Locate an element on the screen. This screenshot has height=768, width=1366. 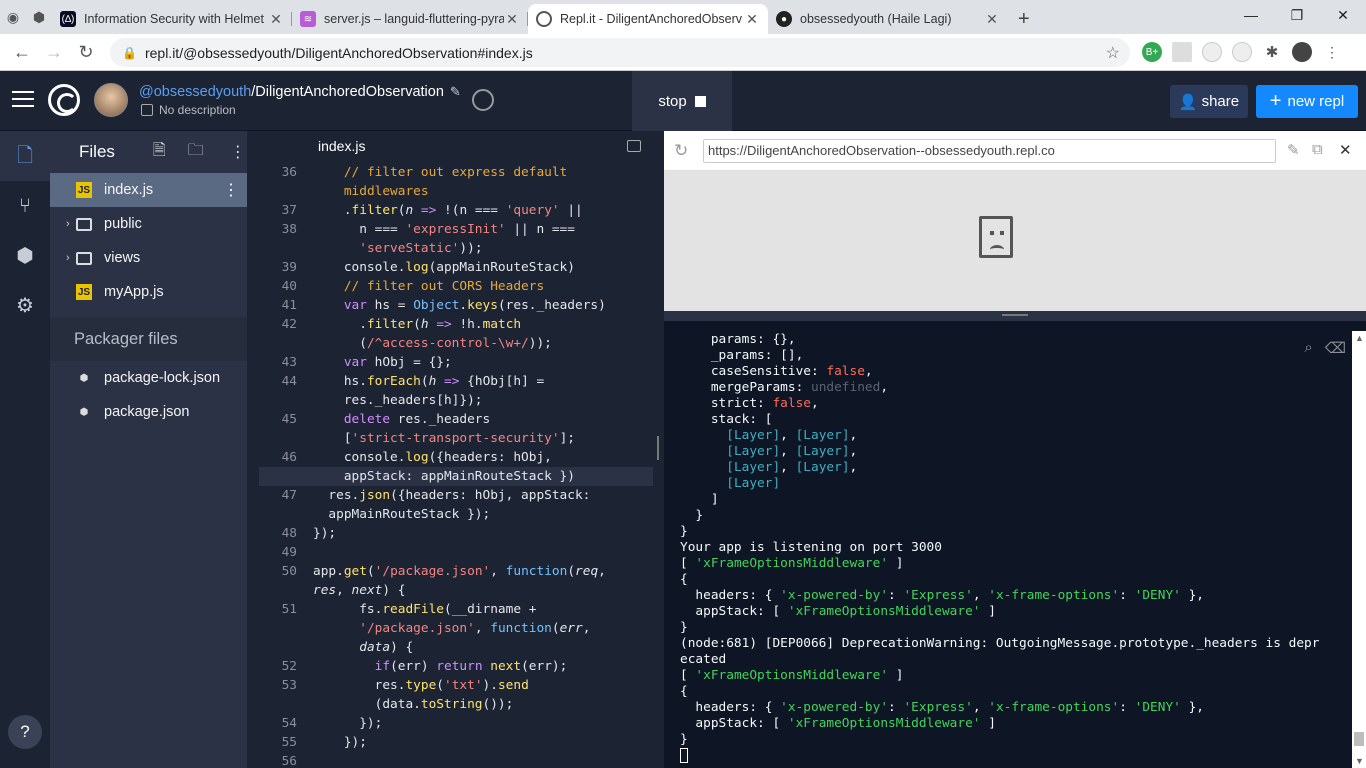
new-folder-icon: 🗀 is located at coordinates (196, 152).